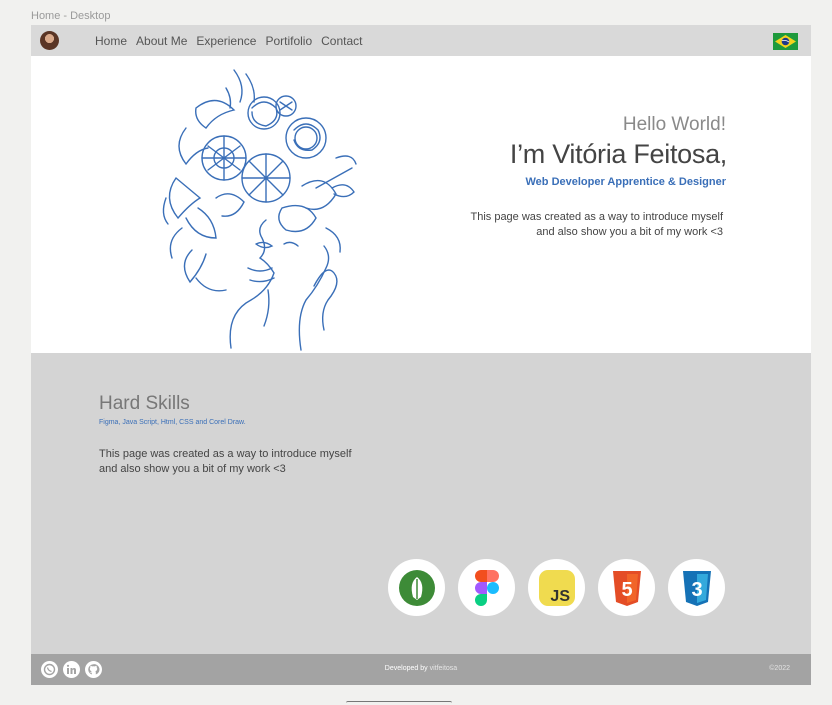 The height and width of the screenshot is (705, 832). Describe the element at coordinates (626, 182) in the screenshot. I see `hero-role: Web Developer Apprentice & Designer` at that location.